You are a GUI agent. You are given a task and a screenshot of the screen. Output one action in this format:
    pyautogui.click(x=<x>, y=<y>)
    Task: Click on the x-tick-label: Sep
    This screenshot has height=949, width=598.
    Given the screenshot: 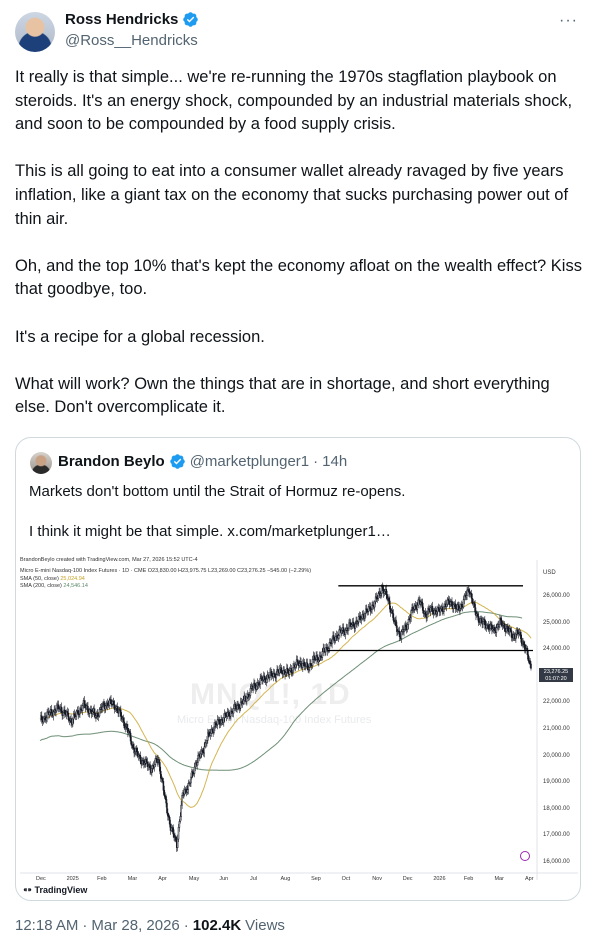 What is the action you would take?
    pyautogui.click(x=316, y=879)
    